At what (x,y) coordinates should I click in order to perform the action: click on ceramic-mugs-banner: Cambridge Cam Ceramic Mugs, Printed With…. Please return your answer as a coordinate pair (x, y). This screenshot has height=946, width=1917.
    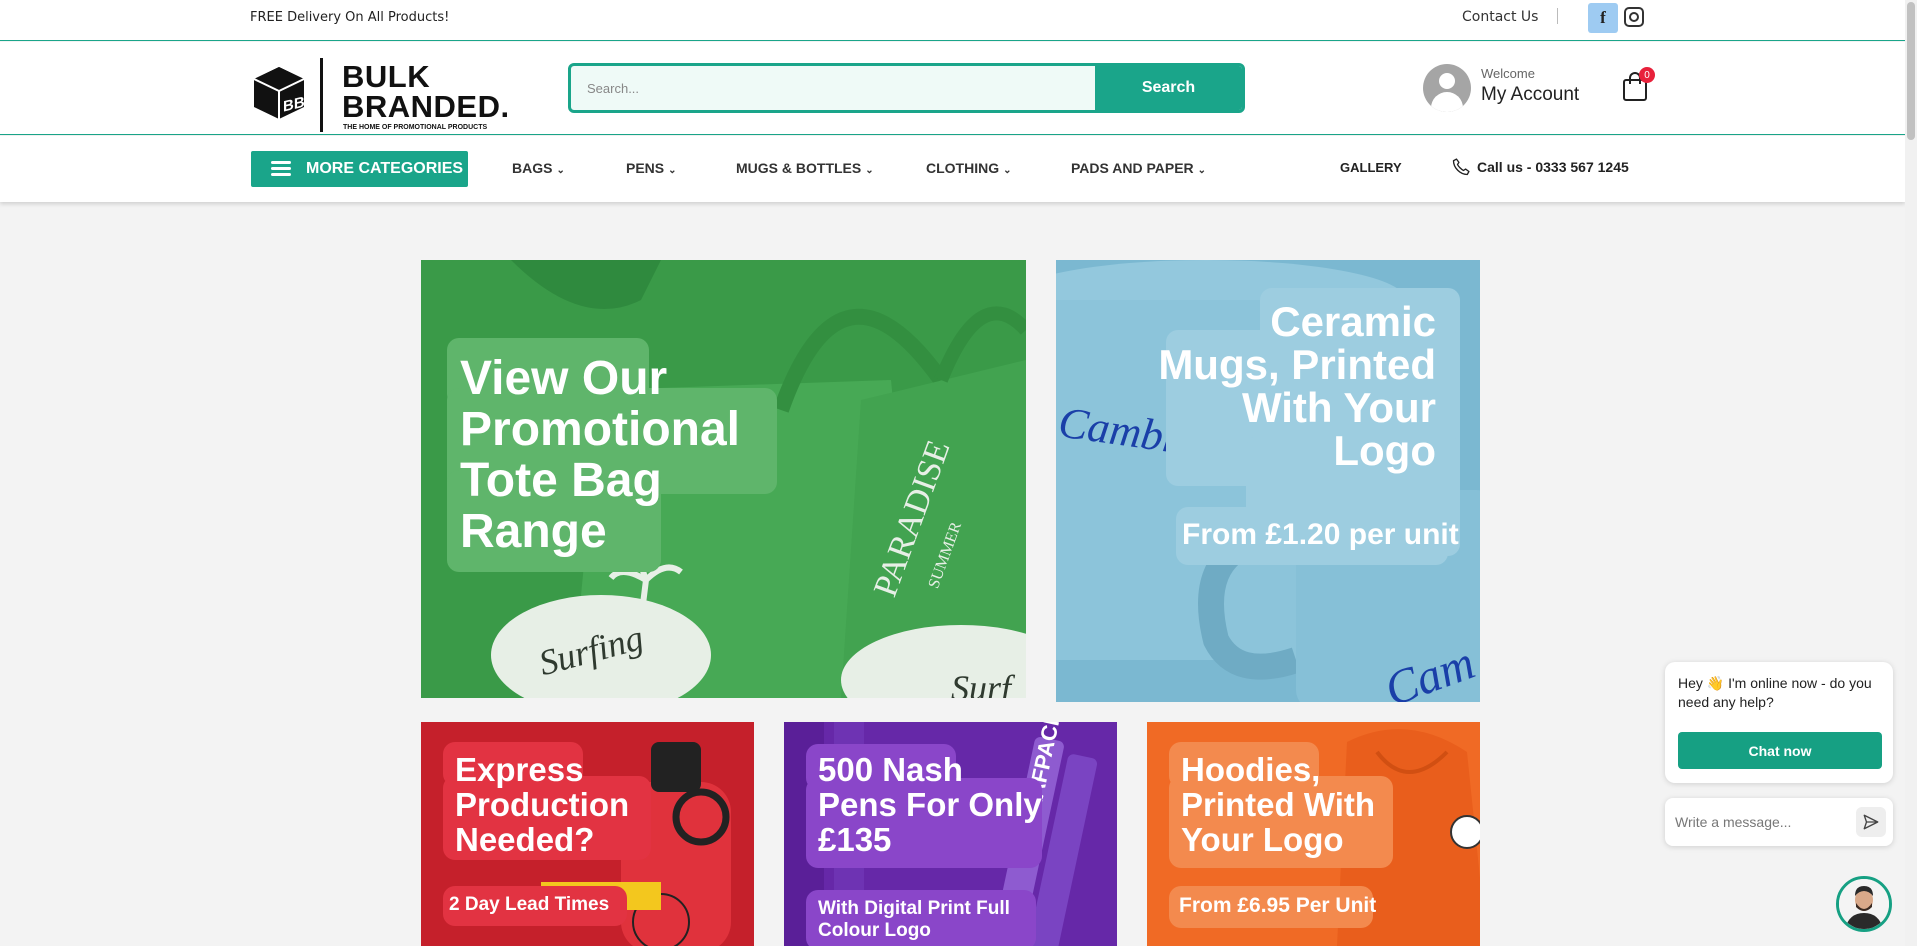
    Looking at the image, I should click on (1268, 481).